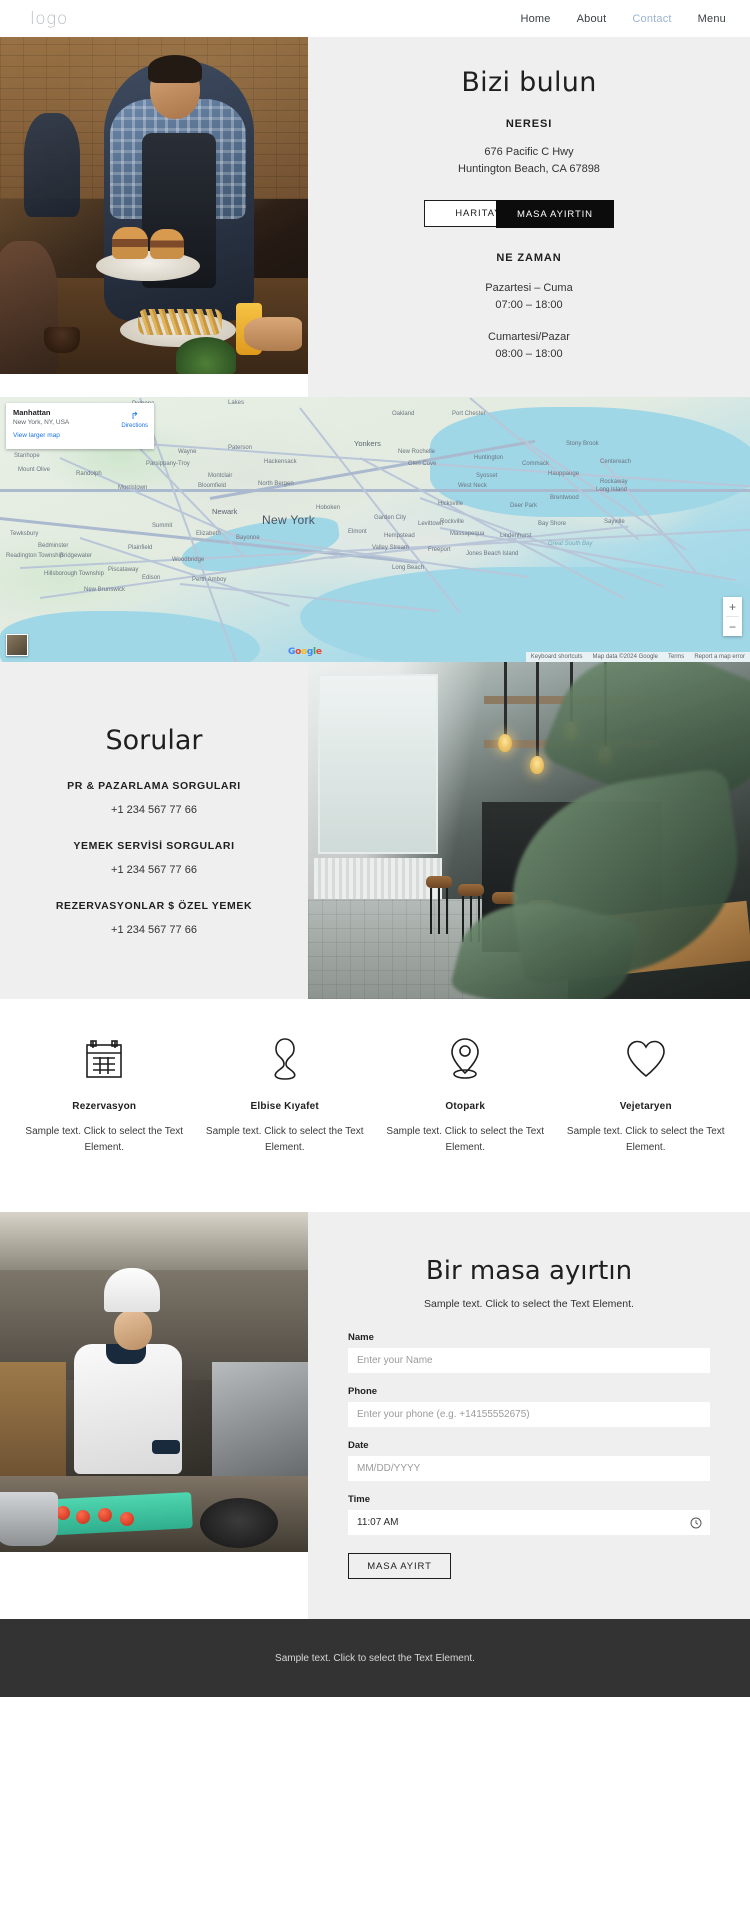  Describe the element at coordinates (180, 322) in the screenshot. I see `fries-decor` at that location.